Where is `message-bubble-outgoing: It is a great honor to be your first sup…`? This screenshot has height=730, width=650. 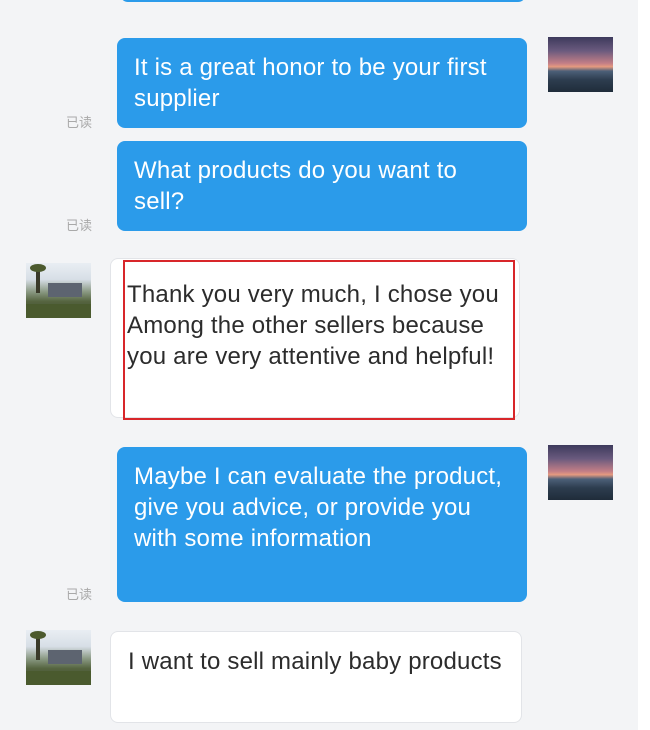
message-bubble-outgoing: It is a great honor to be your first sup… is located at coordinates (322, 83).